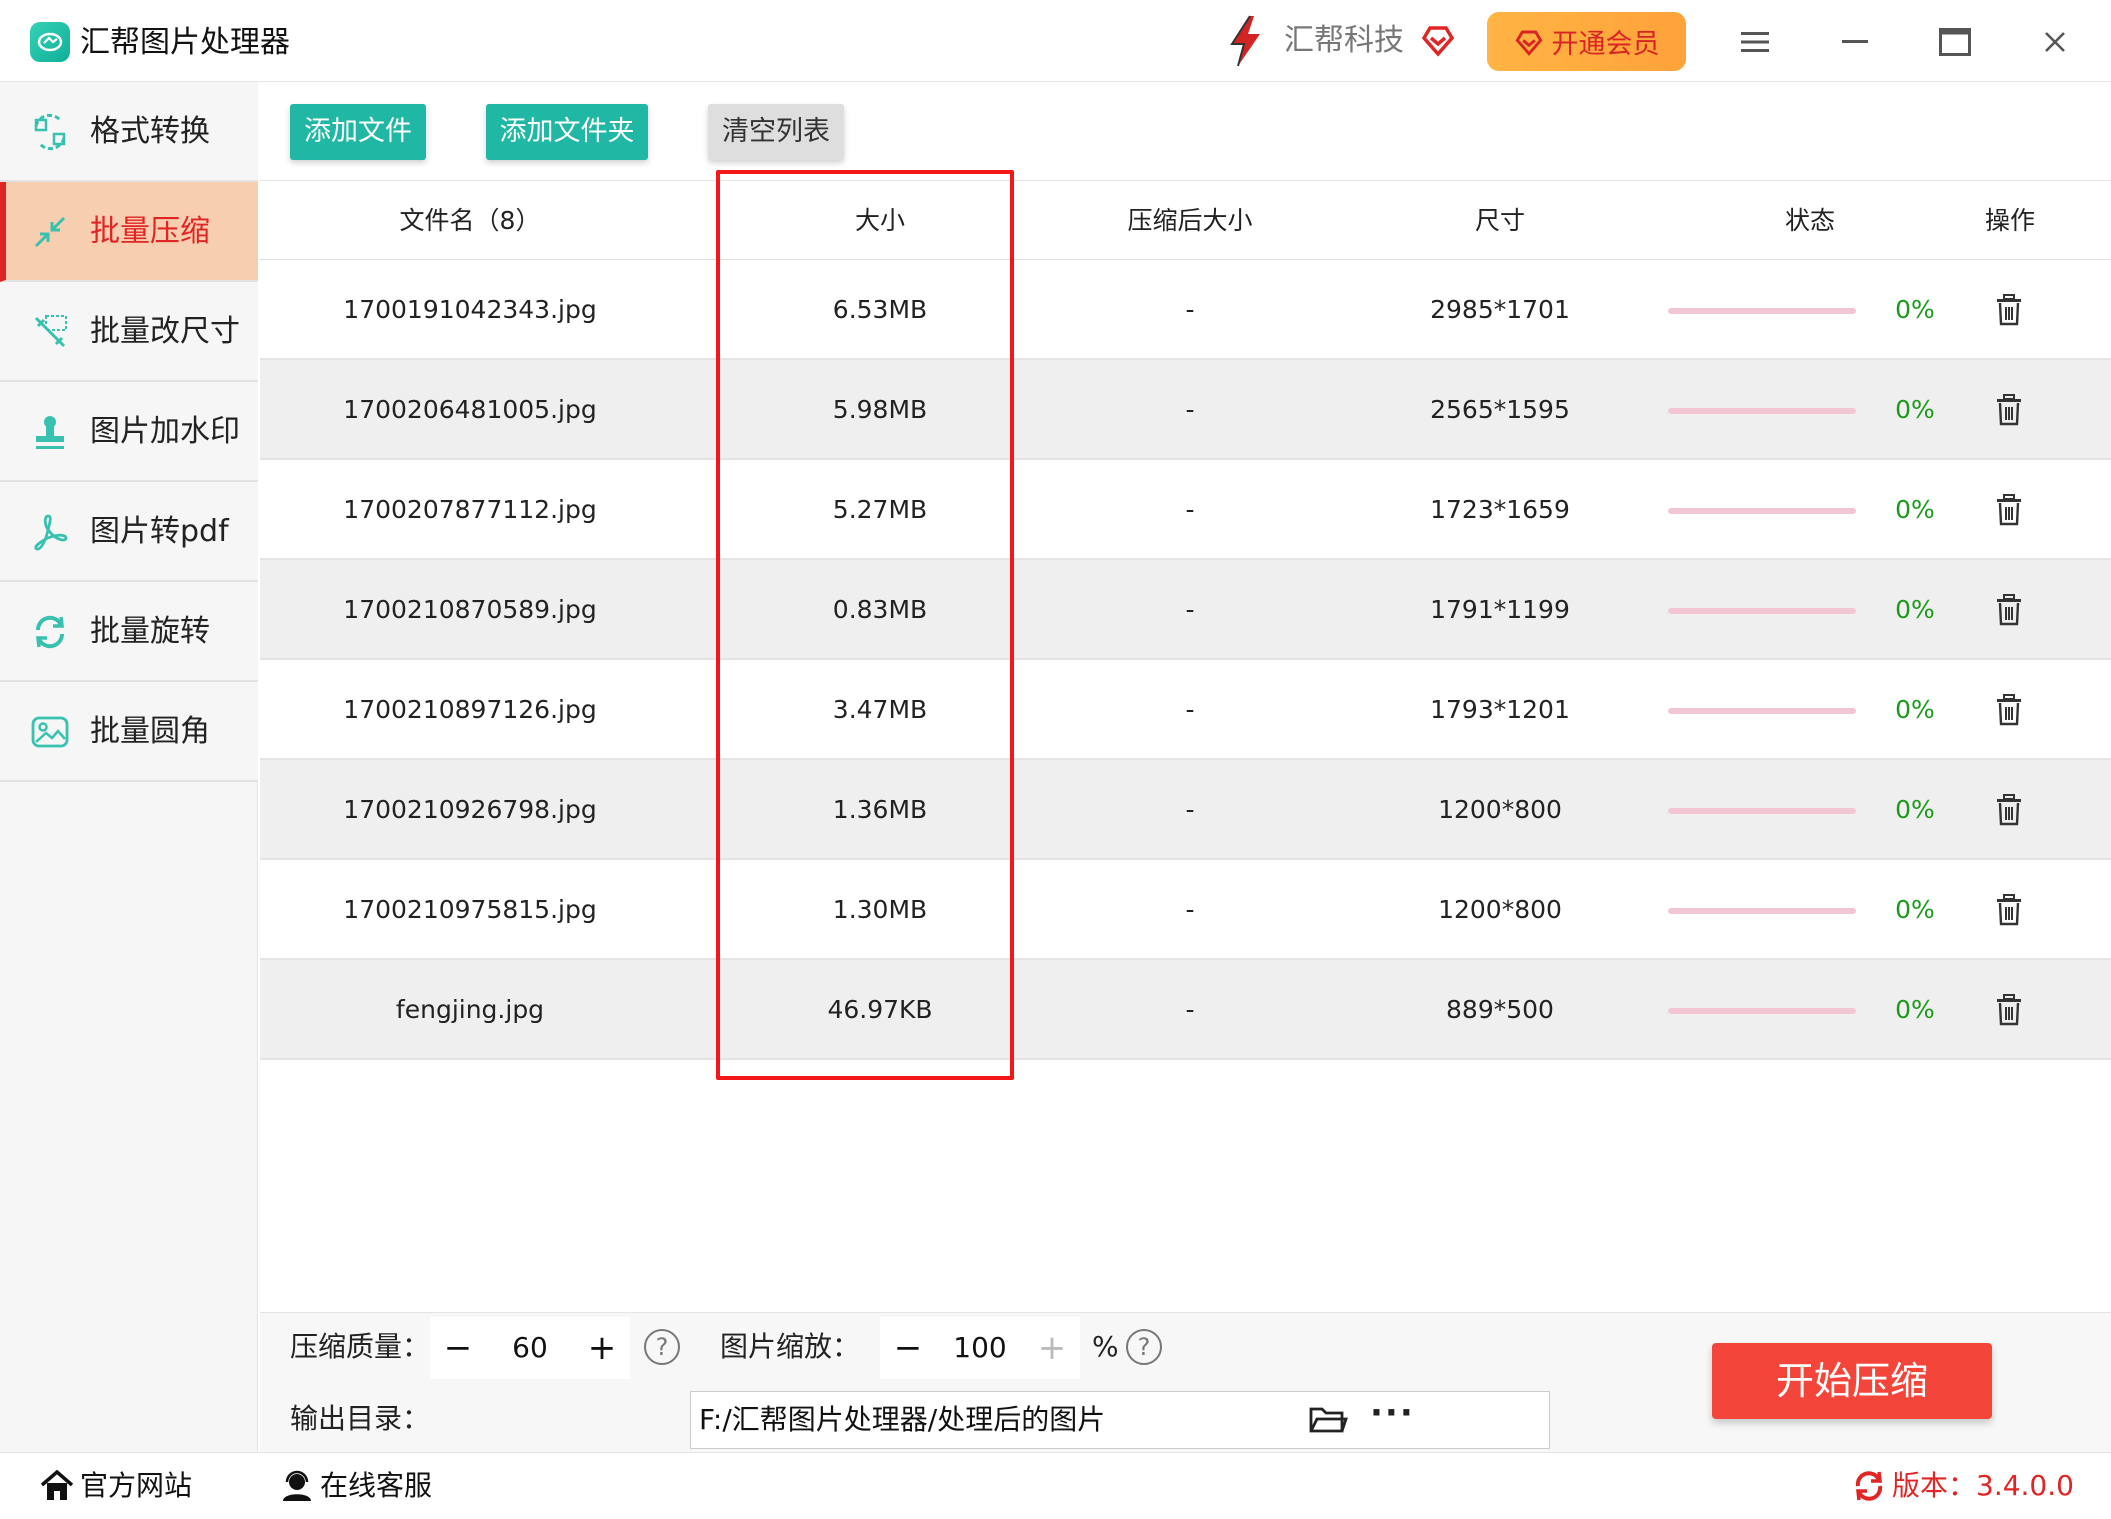 The image size is (2111, 1519). Describe the element at coordinates (470, 409) in the screenshot. I see `cell-filename: 1700206481005.jpg` at that location.